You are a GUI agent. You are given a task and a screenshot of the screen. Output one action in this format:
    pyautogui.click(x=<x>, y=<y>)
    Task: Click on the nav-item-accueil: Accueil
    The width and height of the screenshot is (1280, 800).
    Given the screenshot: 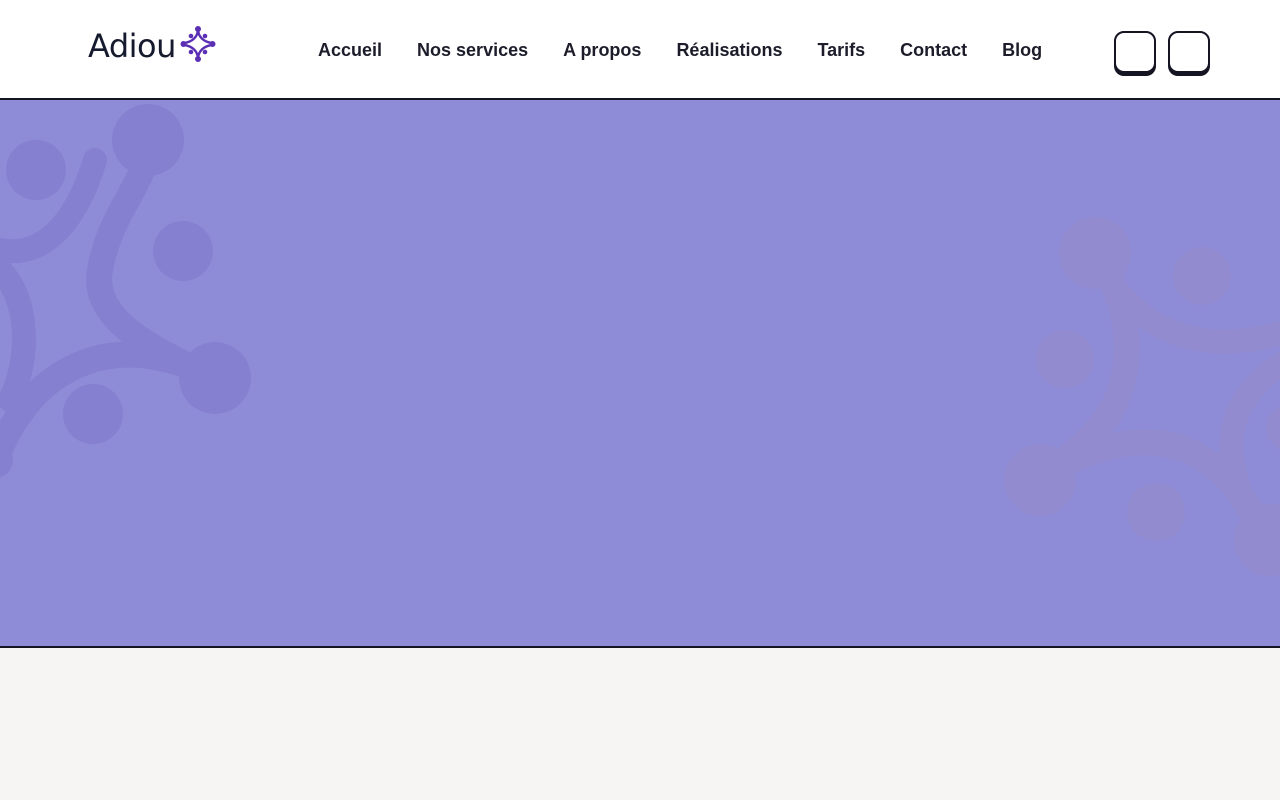 What is the action you would take?
    pyautogui.click(x=350, y=50)
    